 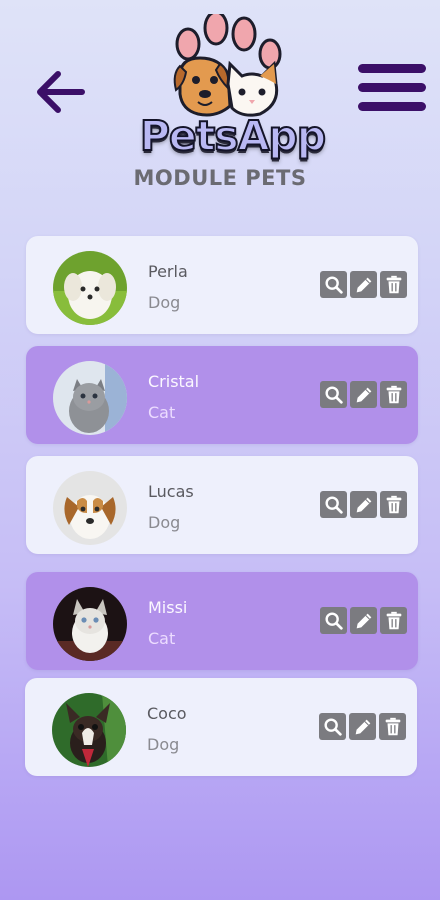 I want to click on pet-name: Perla, so click(x=168, y=271).